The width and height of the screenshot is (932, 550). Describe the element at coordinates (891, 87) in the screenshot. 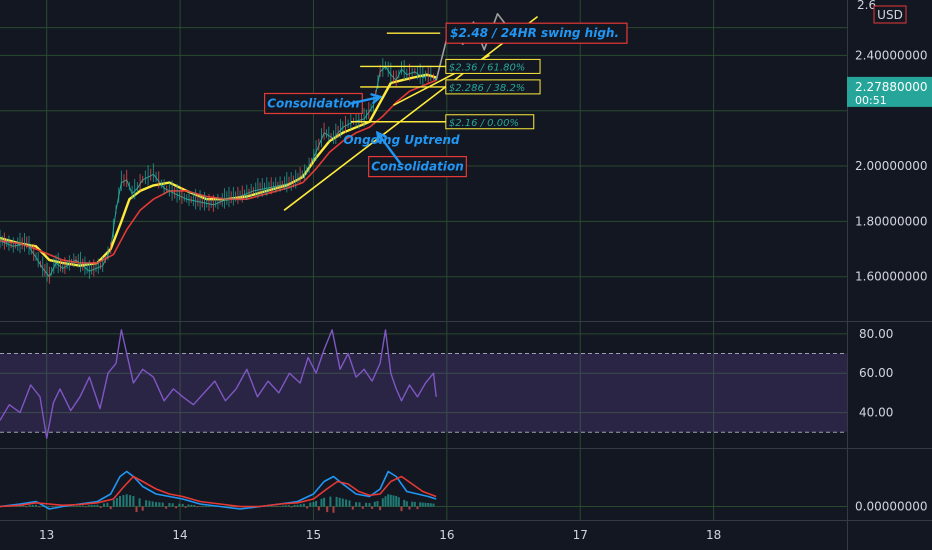

I see `price-tag-value: 2.27880000` at that location.